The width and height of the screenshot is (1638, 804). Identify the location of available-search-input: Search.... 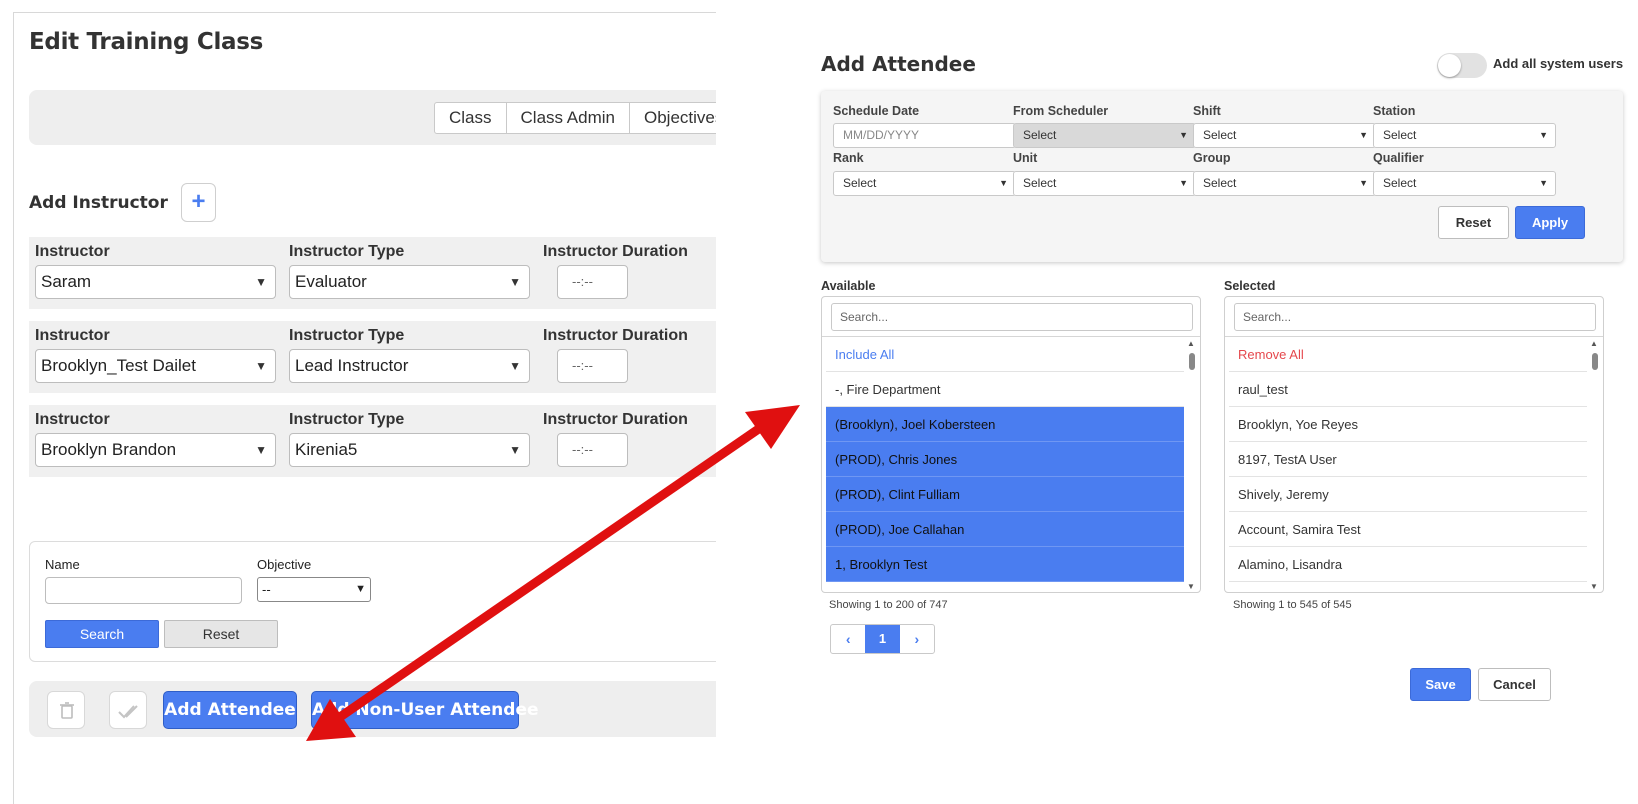
(1012, 317).